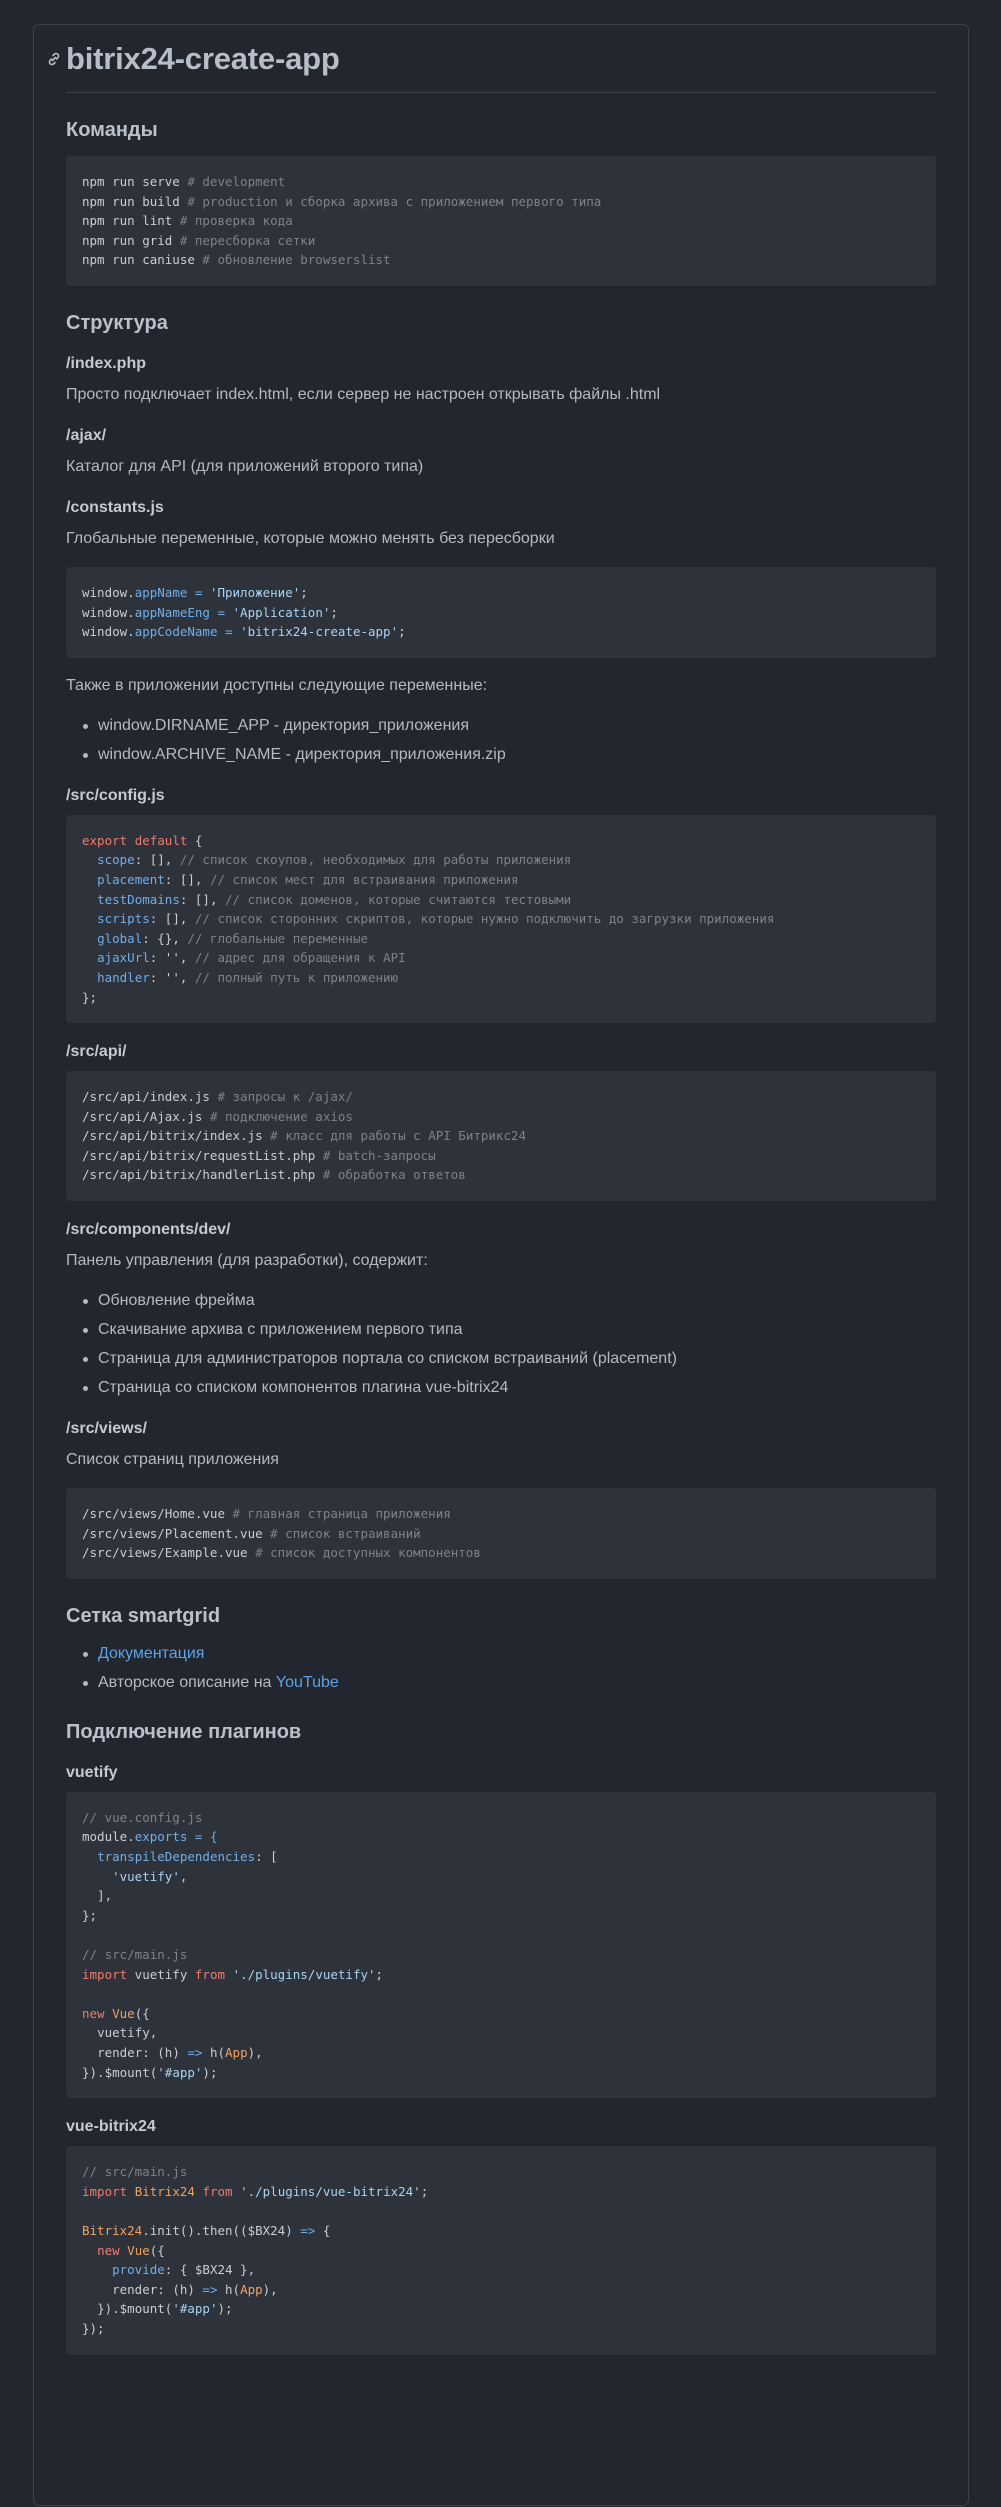 The width and height of the screenshot is (1001, 2507). What do you see at coordinates (151, 1653) in the screenshot?
I see `documentation-link: Документация` at bounding box center [151, 1653].